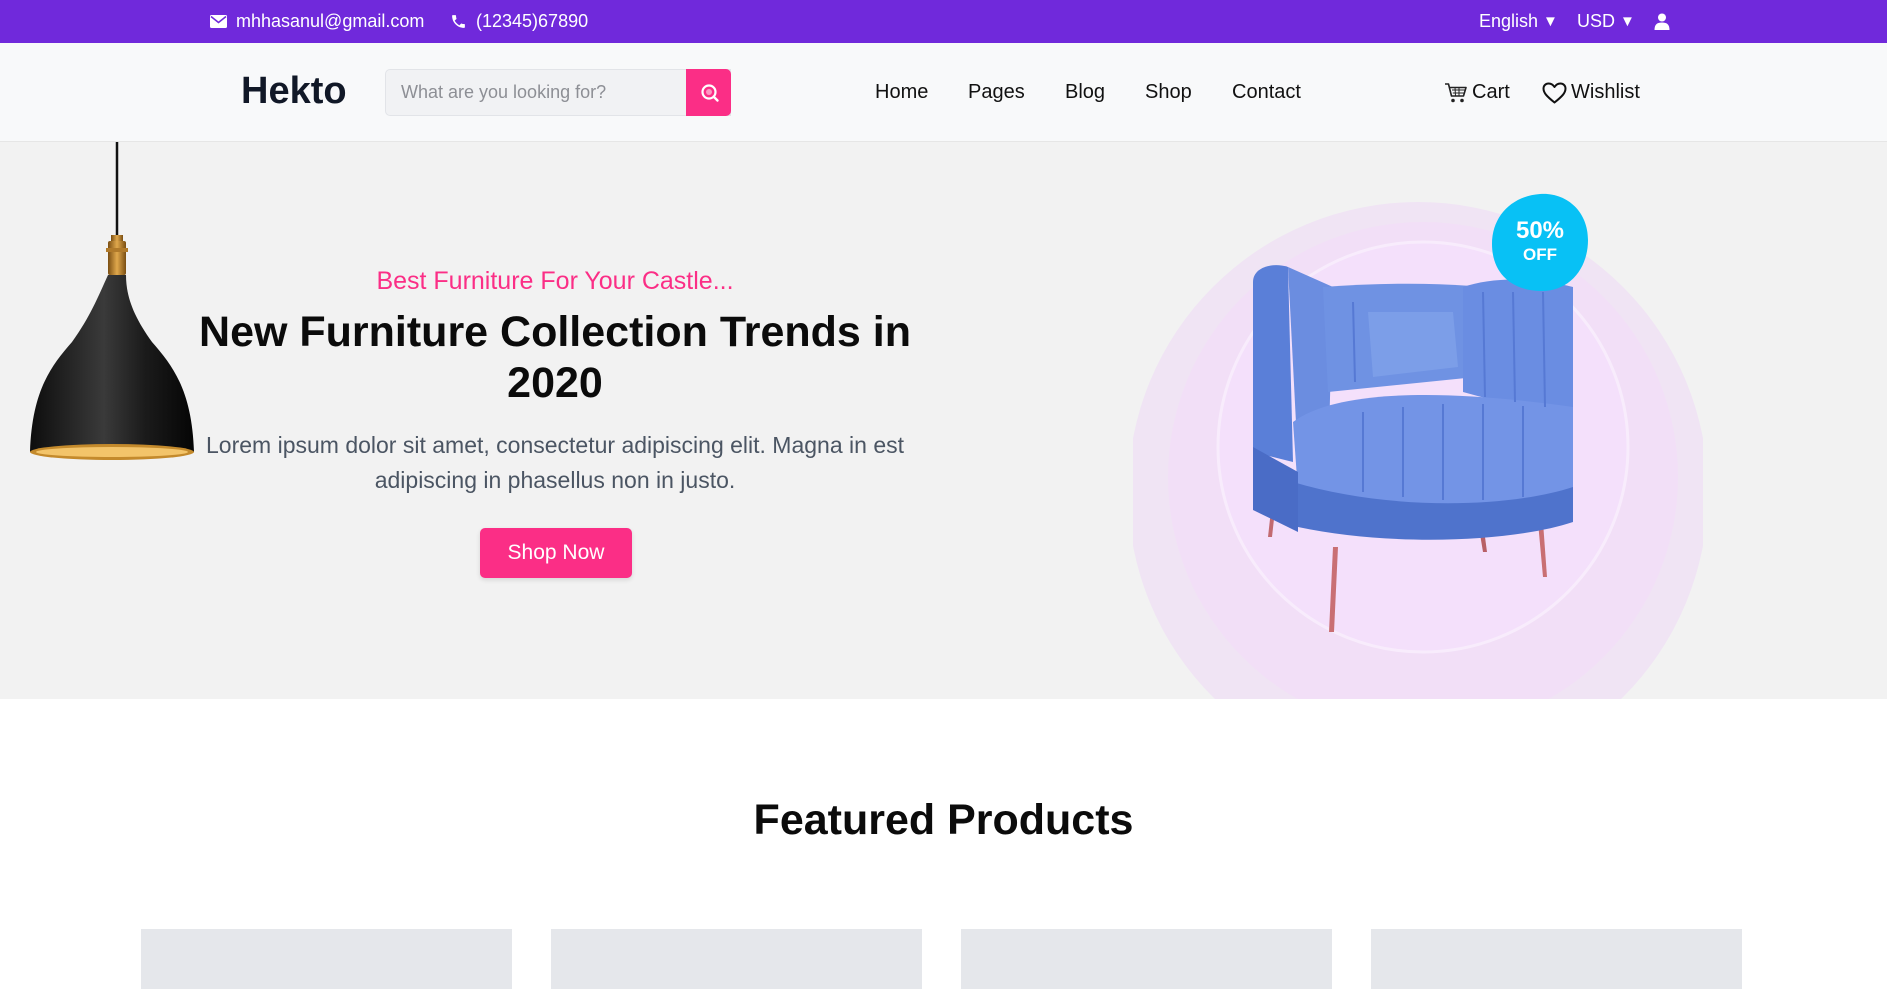 The image size is (1887, 989). I want to click on search-icon, so click(709, 92).